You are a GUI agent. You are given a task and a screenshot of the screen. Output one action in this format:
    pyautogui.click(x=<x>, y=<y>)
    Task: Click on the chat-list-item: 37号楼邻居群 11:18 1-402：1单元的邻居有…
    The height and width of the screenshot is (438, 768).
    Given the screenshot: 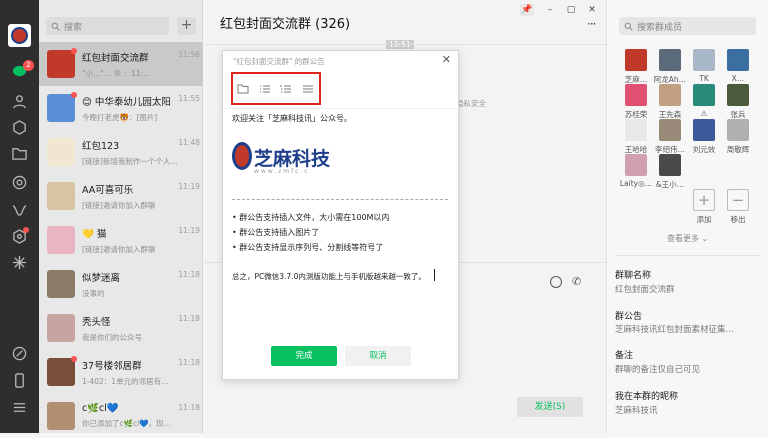 What is the action you would take?
    pyautogui.click(x=121, y=372)
    